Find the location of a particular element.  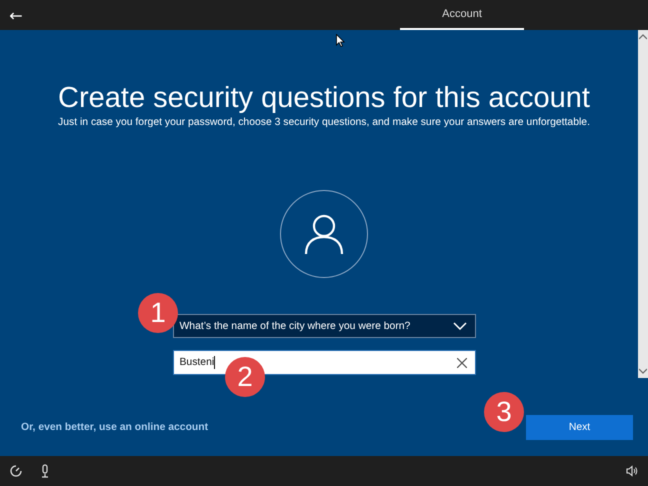

header-tab: Account is located at coordinates (462, 15).